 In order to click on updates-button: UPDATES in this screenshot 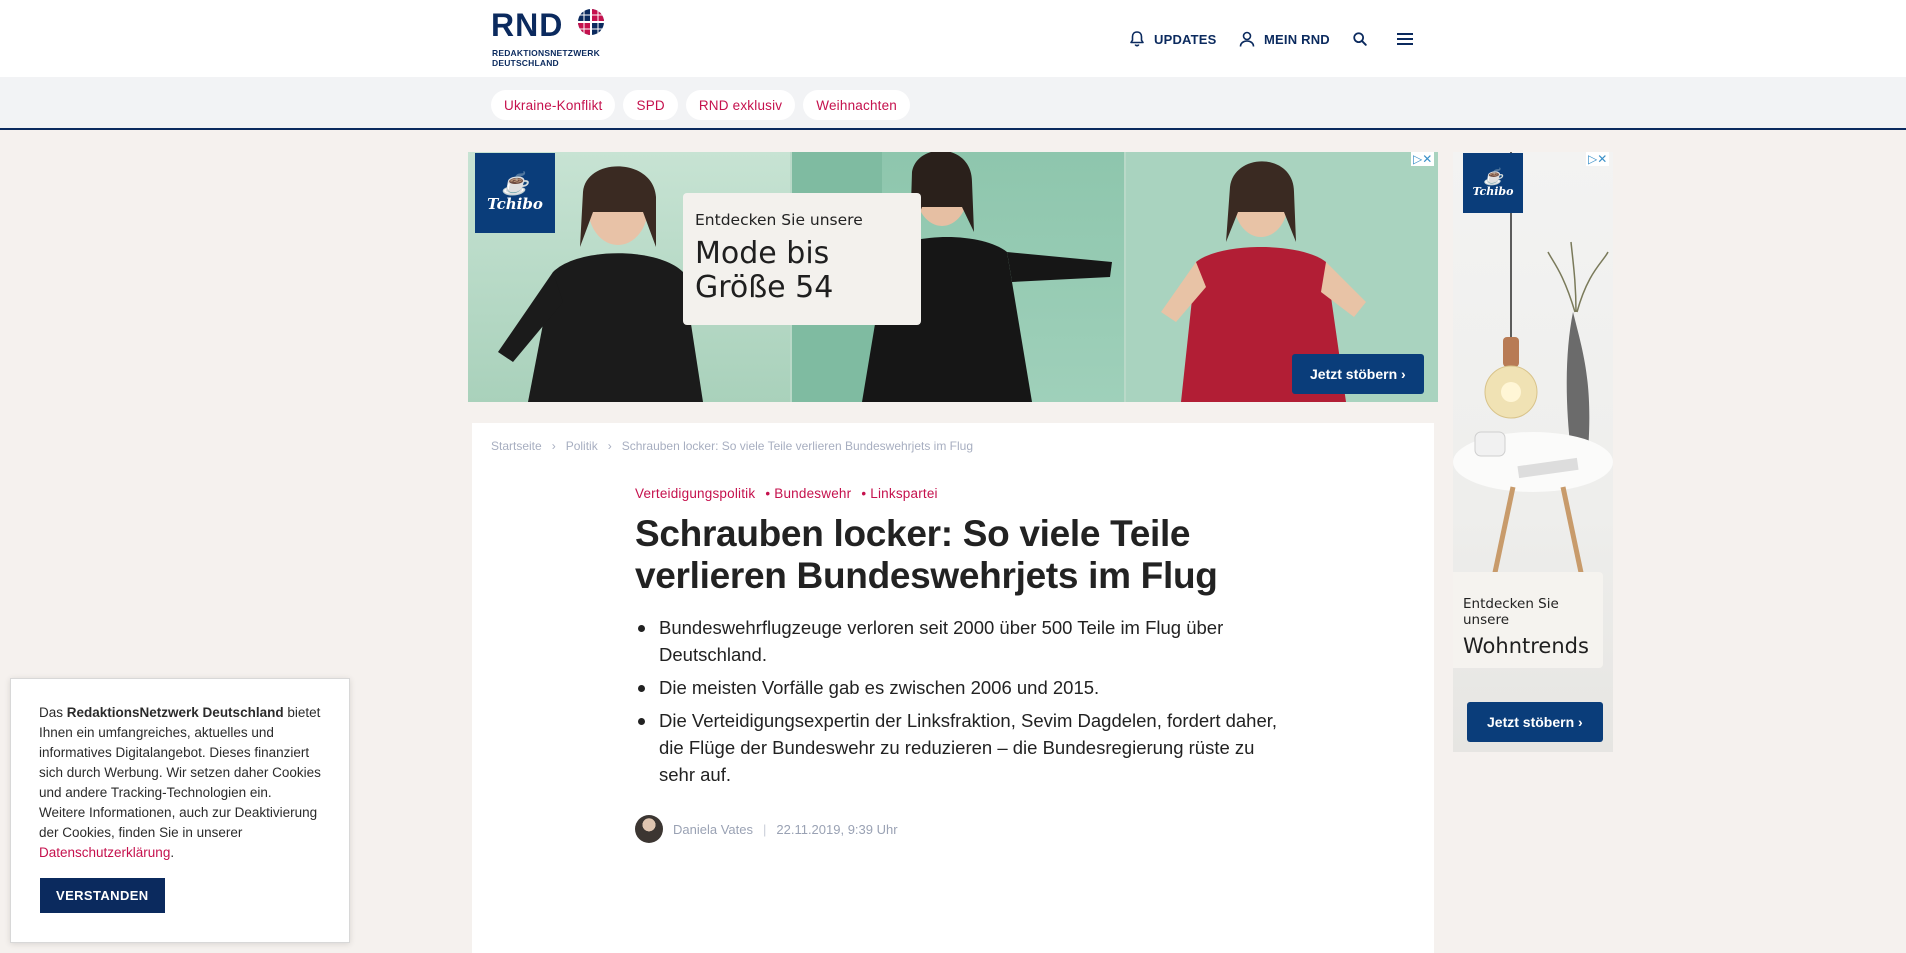, I will do `click(1172, 39)`.